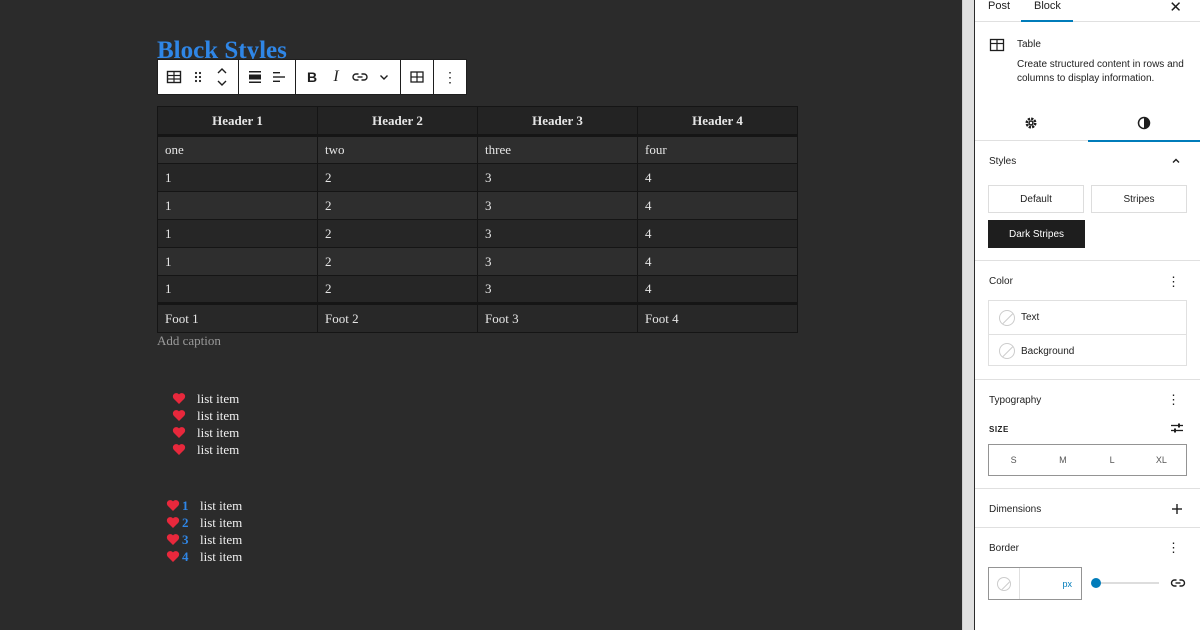 The image size is (1200, 630). What do you see at coordinates (204, 505) in the screenshot?
I see `list-item: 1 list item` at bounding box center [204, 505].